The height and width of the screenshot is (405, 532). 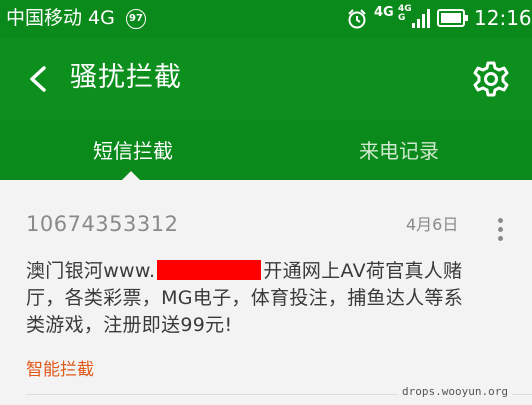 I want to click on back-button, so click(x=40, y=79).